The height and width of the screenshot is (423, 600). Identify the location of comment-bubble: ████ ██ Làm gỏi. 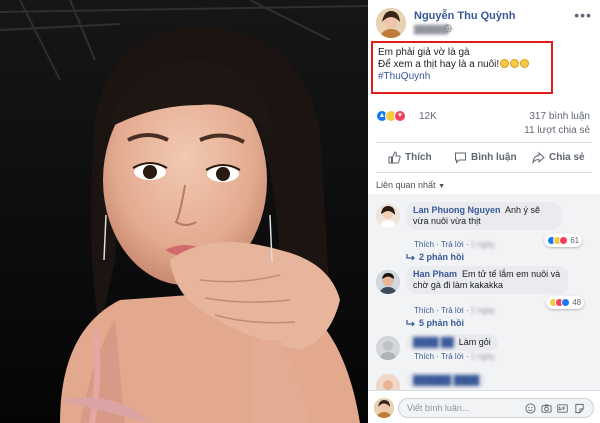
(452, 342).